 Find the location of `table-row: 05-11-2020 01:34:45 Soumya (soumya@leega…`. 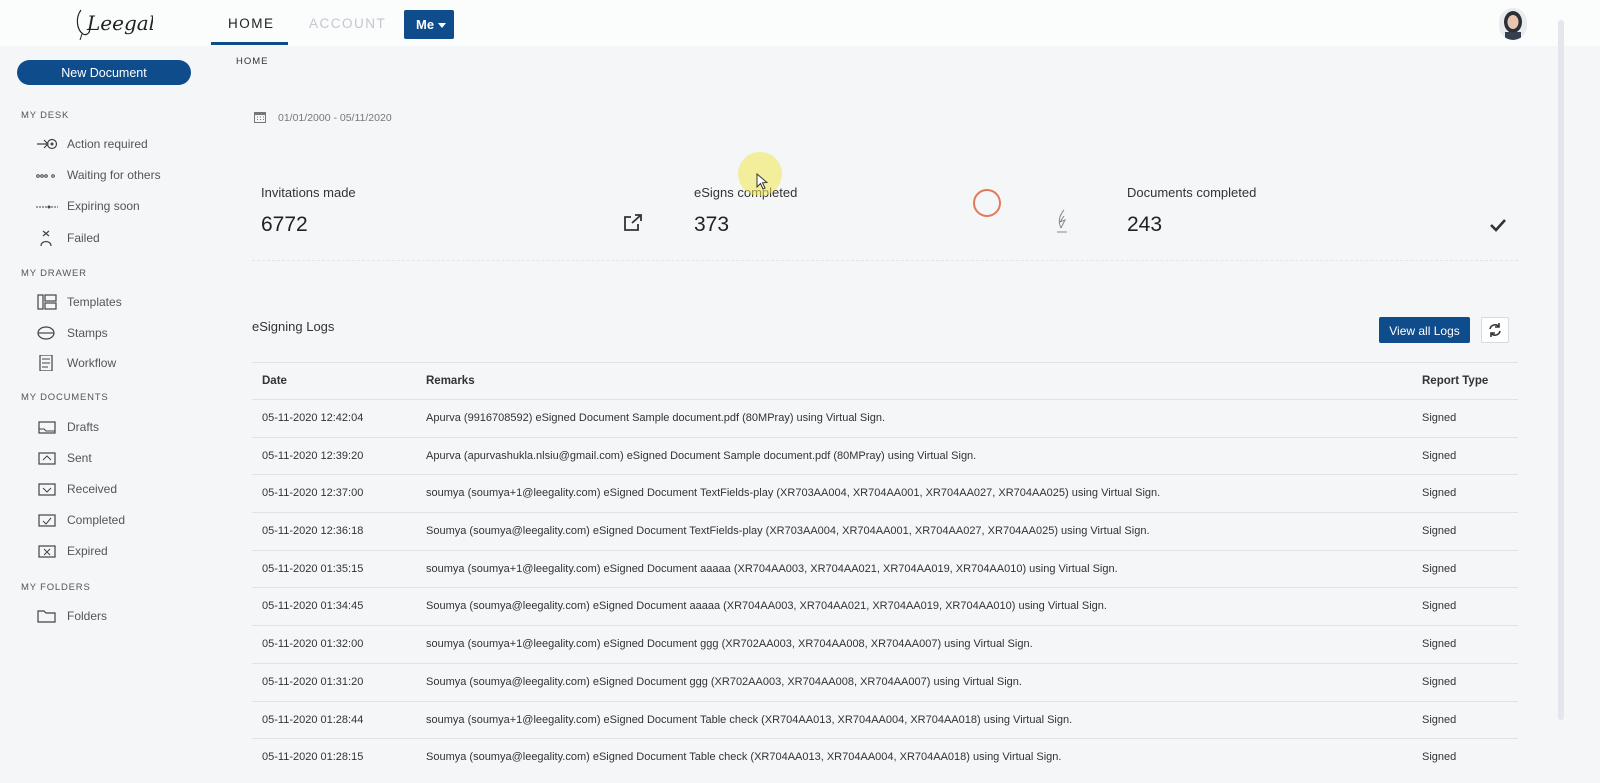

table-row: 05-11-2020 01:34:45 Soumya (soumya@leega… is located at coordinates (885, 606).